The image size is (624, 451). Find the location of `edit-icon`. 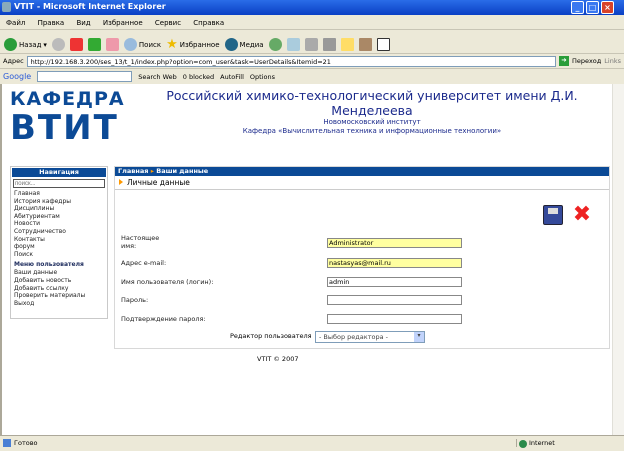

edit-icon is located at coordinates (329, 44).